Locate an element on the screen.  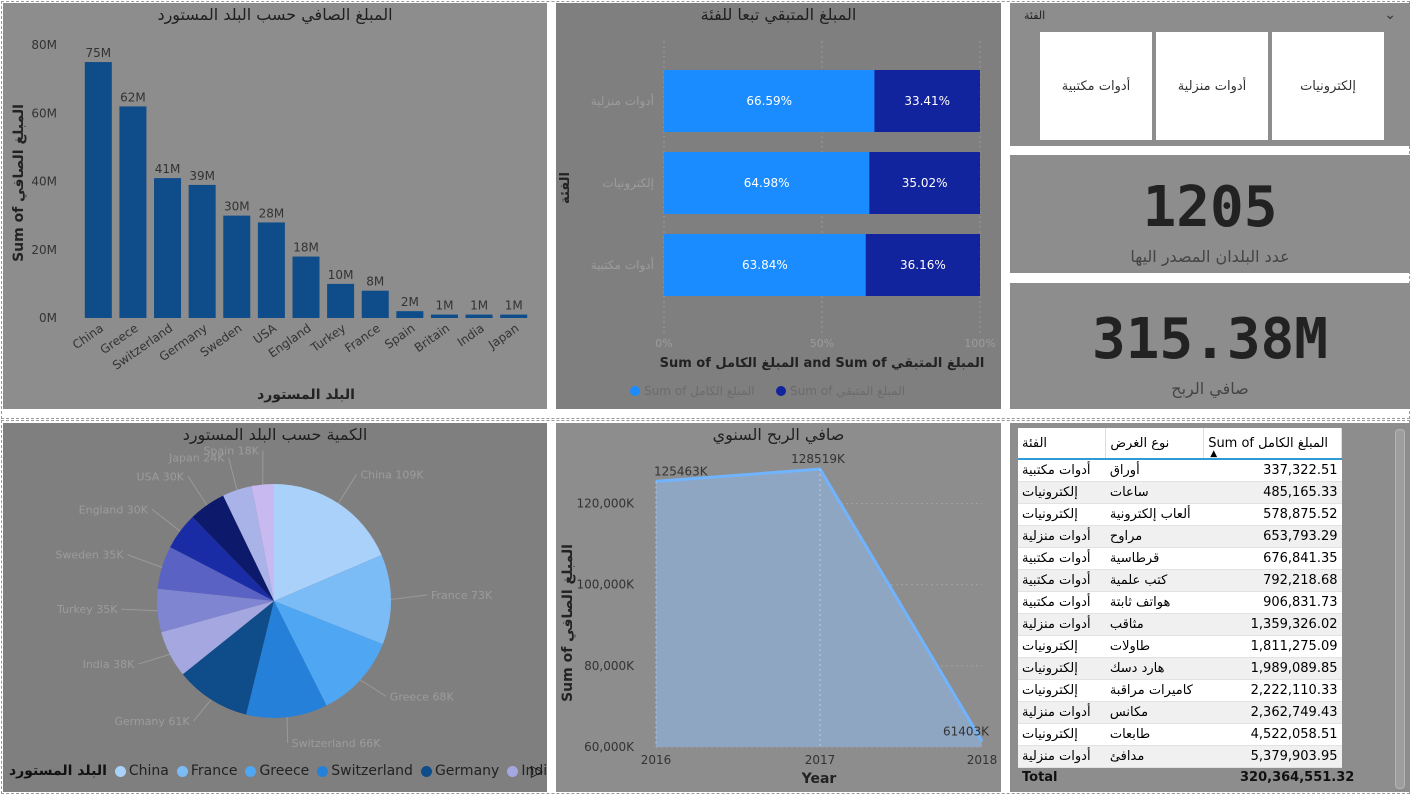
bar-sweden is located at coordinates (237, 266).